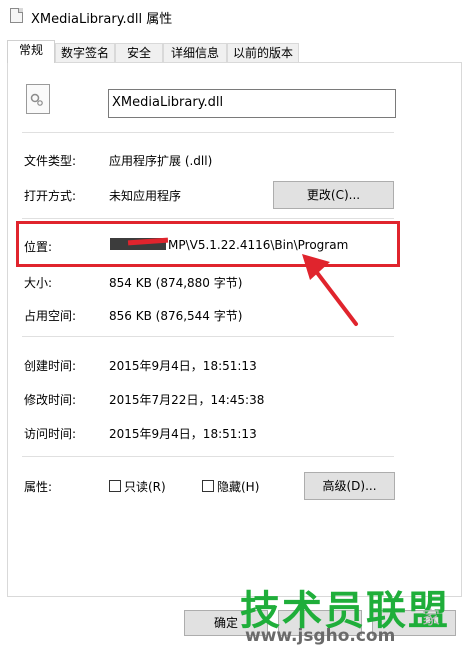 The width and height of the screenshot is (469, 650). I want to click on location-value: MP\V5.1.22.4116\Bin\Program, so click(258, 245).